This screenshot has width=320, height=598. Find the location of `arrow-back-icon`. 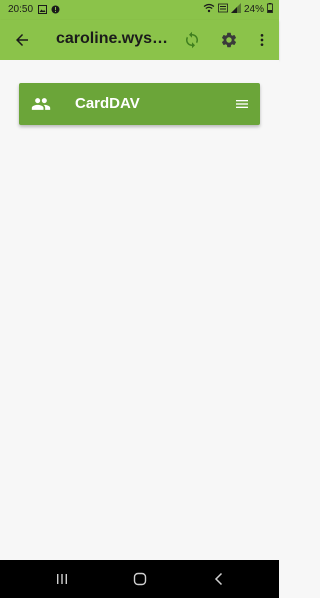

arrow-back-icon is located at coordinates (22, 40).